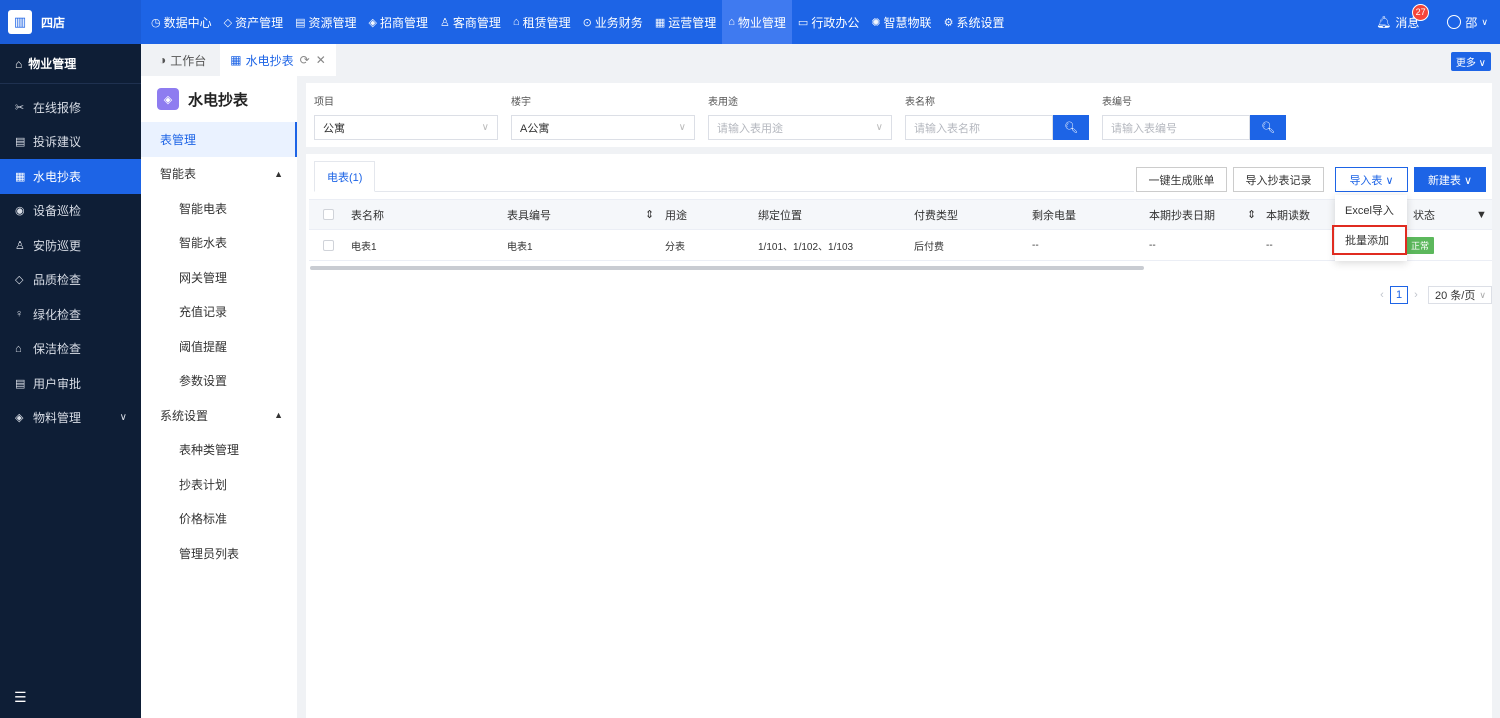  Describe the element at coordinates (325, 22) in the screenshot. I see `nav-resource: ▤ 资源管理` at that location.